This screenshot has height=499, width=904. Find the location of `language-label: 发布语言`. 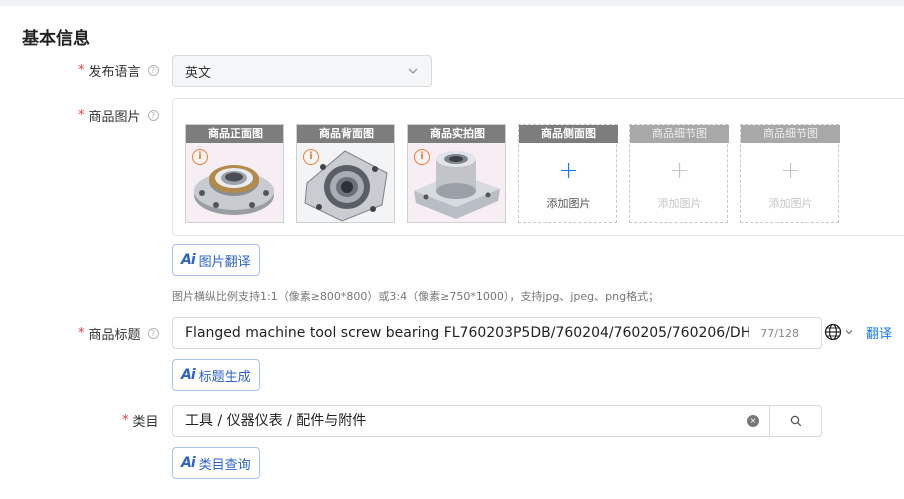

language-label: 发布语言 is located at coordinates (114, 72).